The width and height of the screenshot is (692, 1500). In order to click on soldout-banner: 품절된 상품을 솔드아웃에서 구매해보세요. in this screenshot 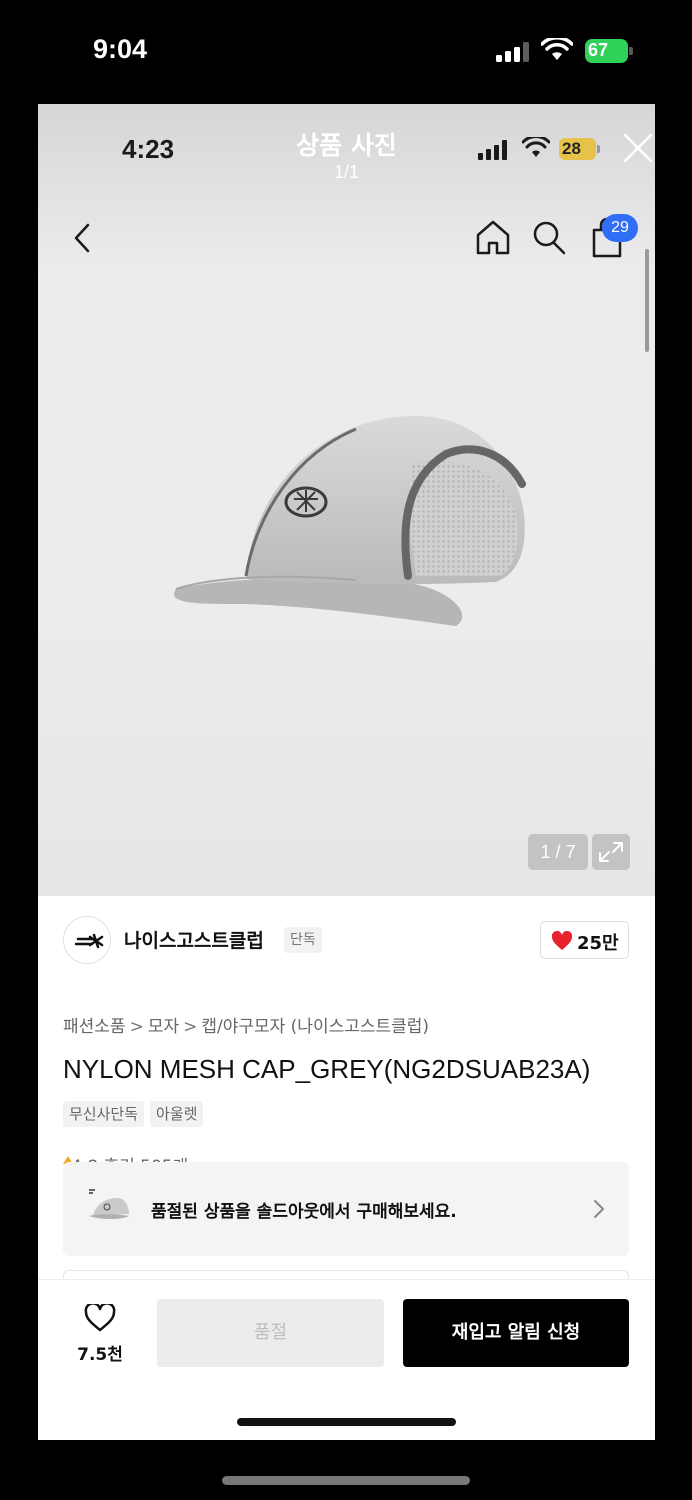, I will do `click(346, 1209)`.